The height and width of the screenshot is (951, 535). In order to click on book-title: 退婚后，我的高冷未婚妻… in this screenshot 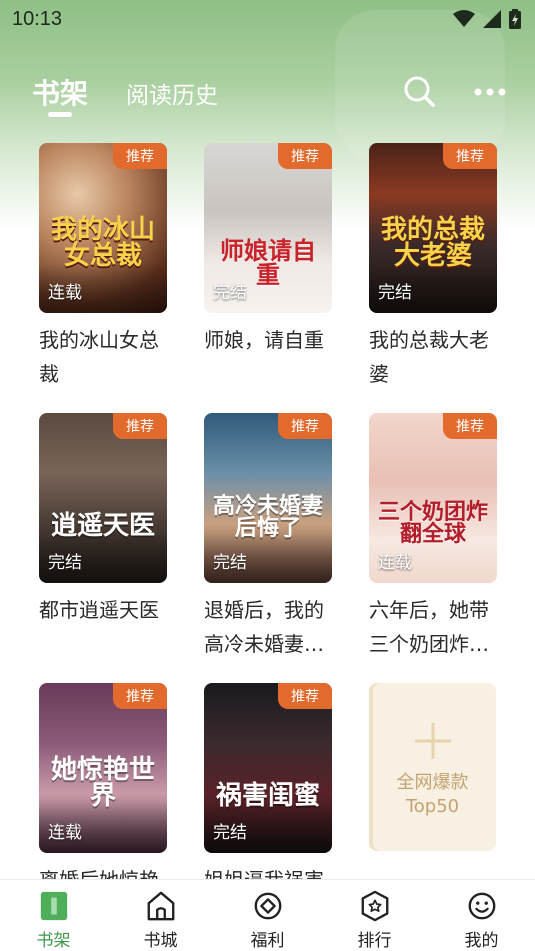, I will do `click(268, 627)`.